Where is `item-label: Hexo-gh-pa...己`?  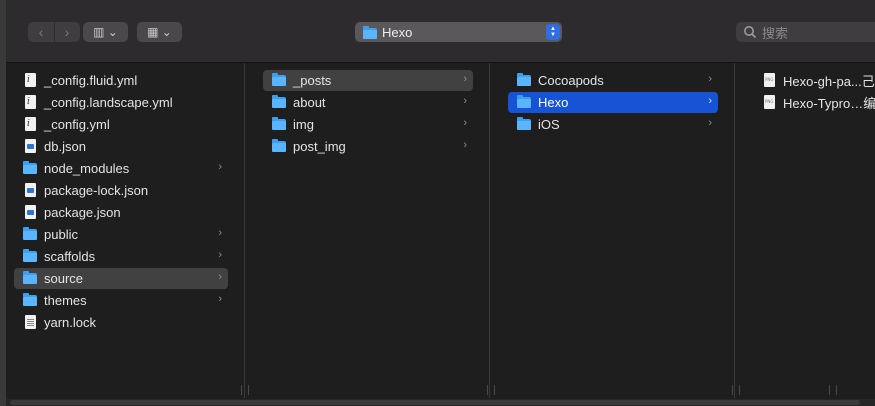
item-label: Hexo-gh-pa...己 is located at coordinates (829, 81).